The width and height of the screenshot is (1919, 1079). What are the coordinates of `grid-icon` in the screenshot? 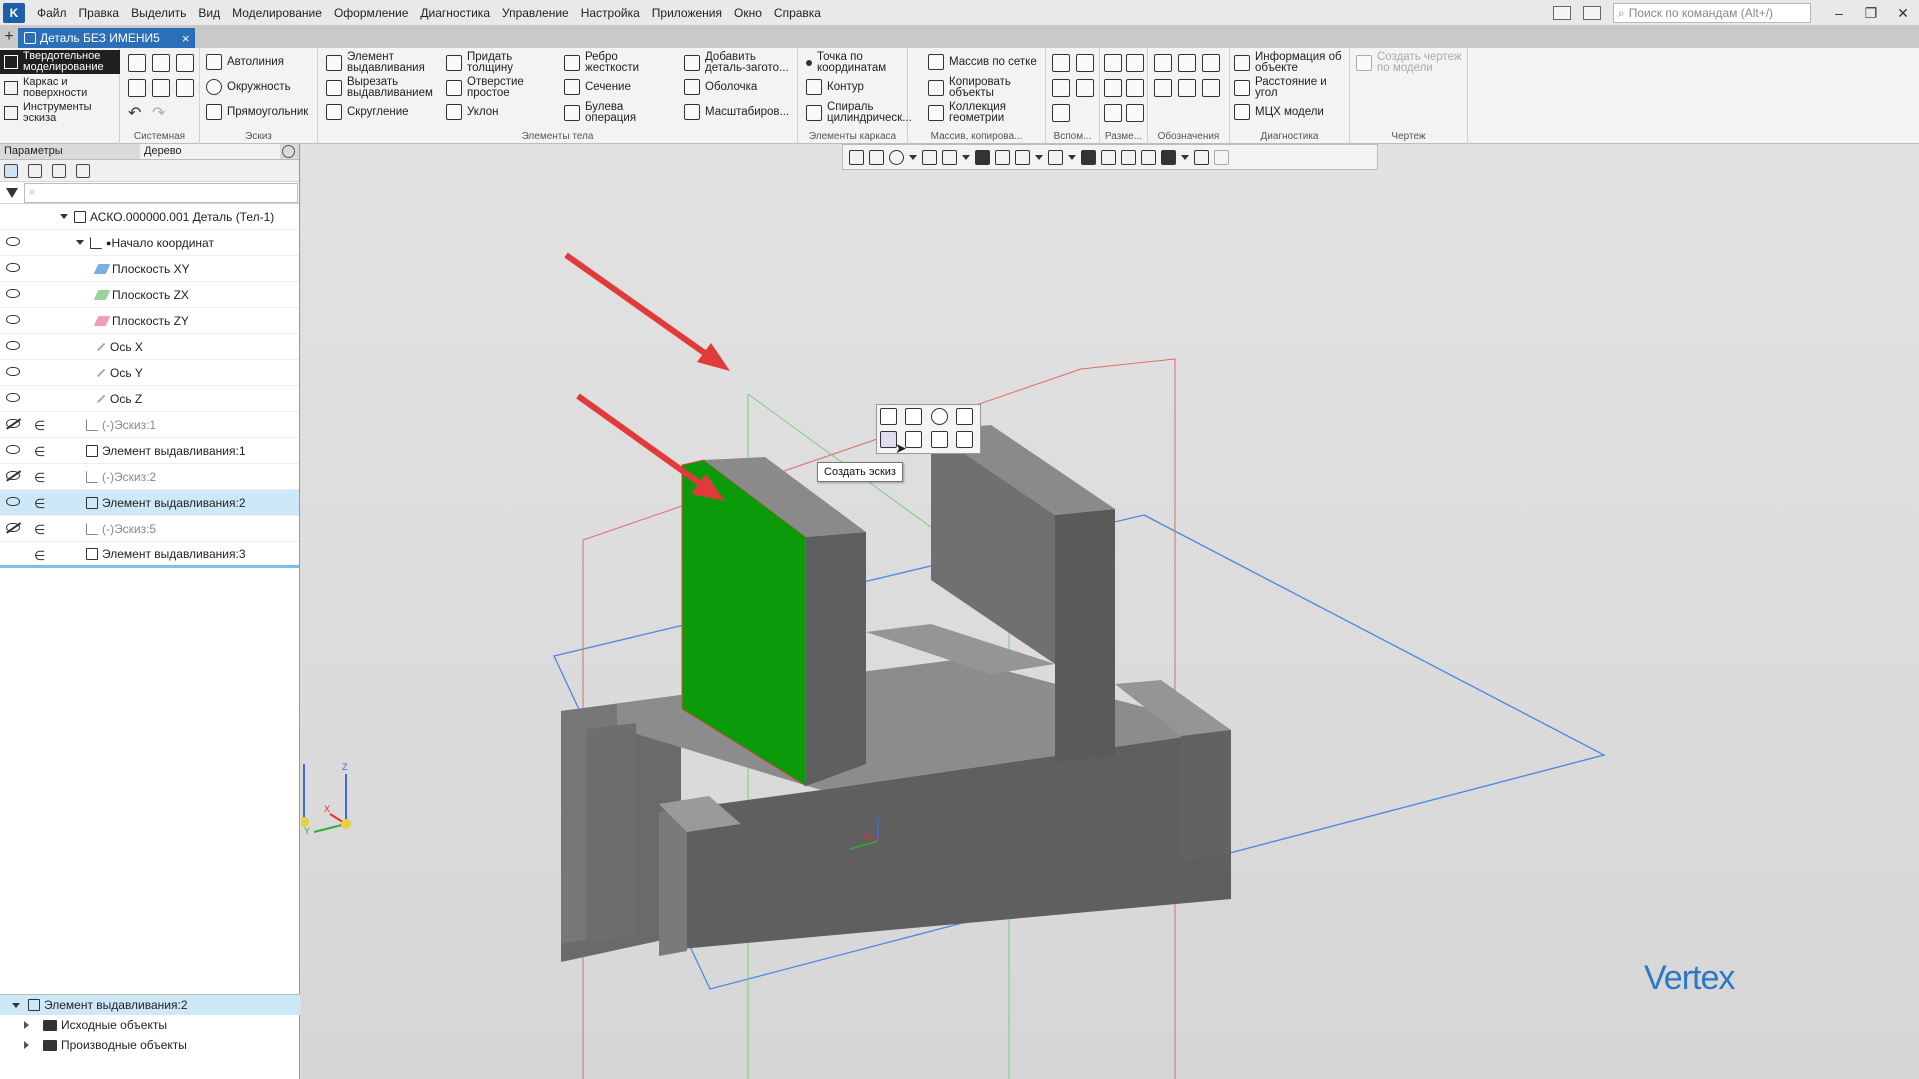 It's located at (856, 157).